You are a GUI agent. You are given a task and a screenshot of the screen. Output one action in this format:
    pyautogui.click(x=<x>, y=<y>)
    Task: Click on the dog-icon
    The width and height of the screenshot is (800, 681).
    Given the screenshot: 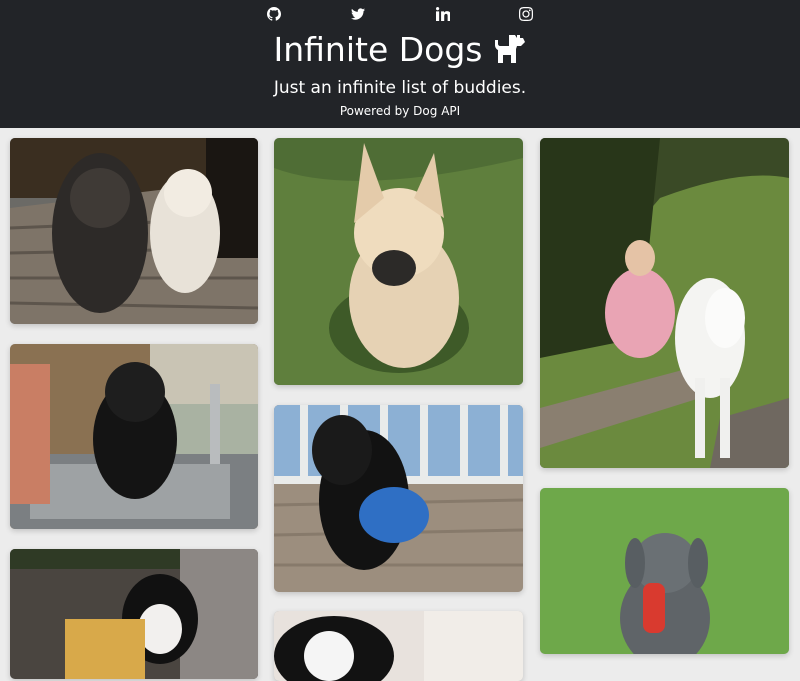 What is the action you would take?
    pyautogui.click(x=509, y=52)
    